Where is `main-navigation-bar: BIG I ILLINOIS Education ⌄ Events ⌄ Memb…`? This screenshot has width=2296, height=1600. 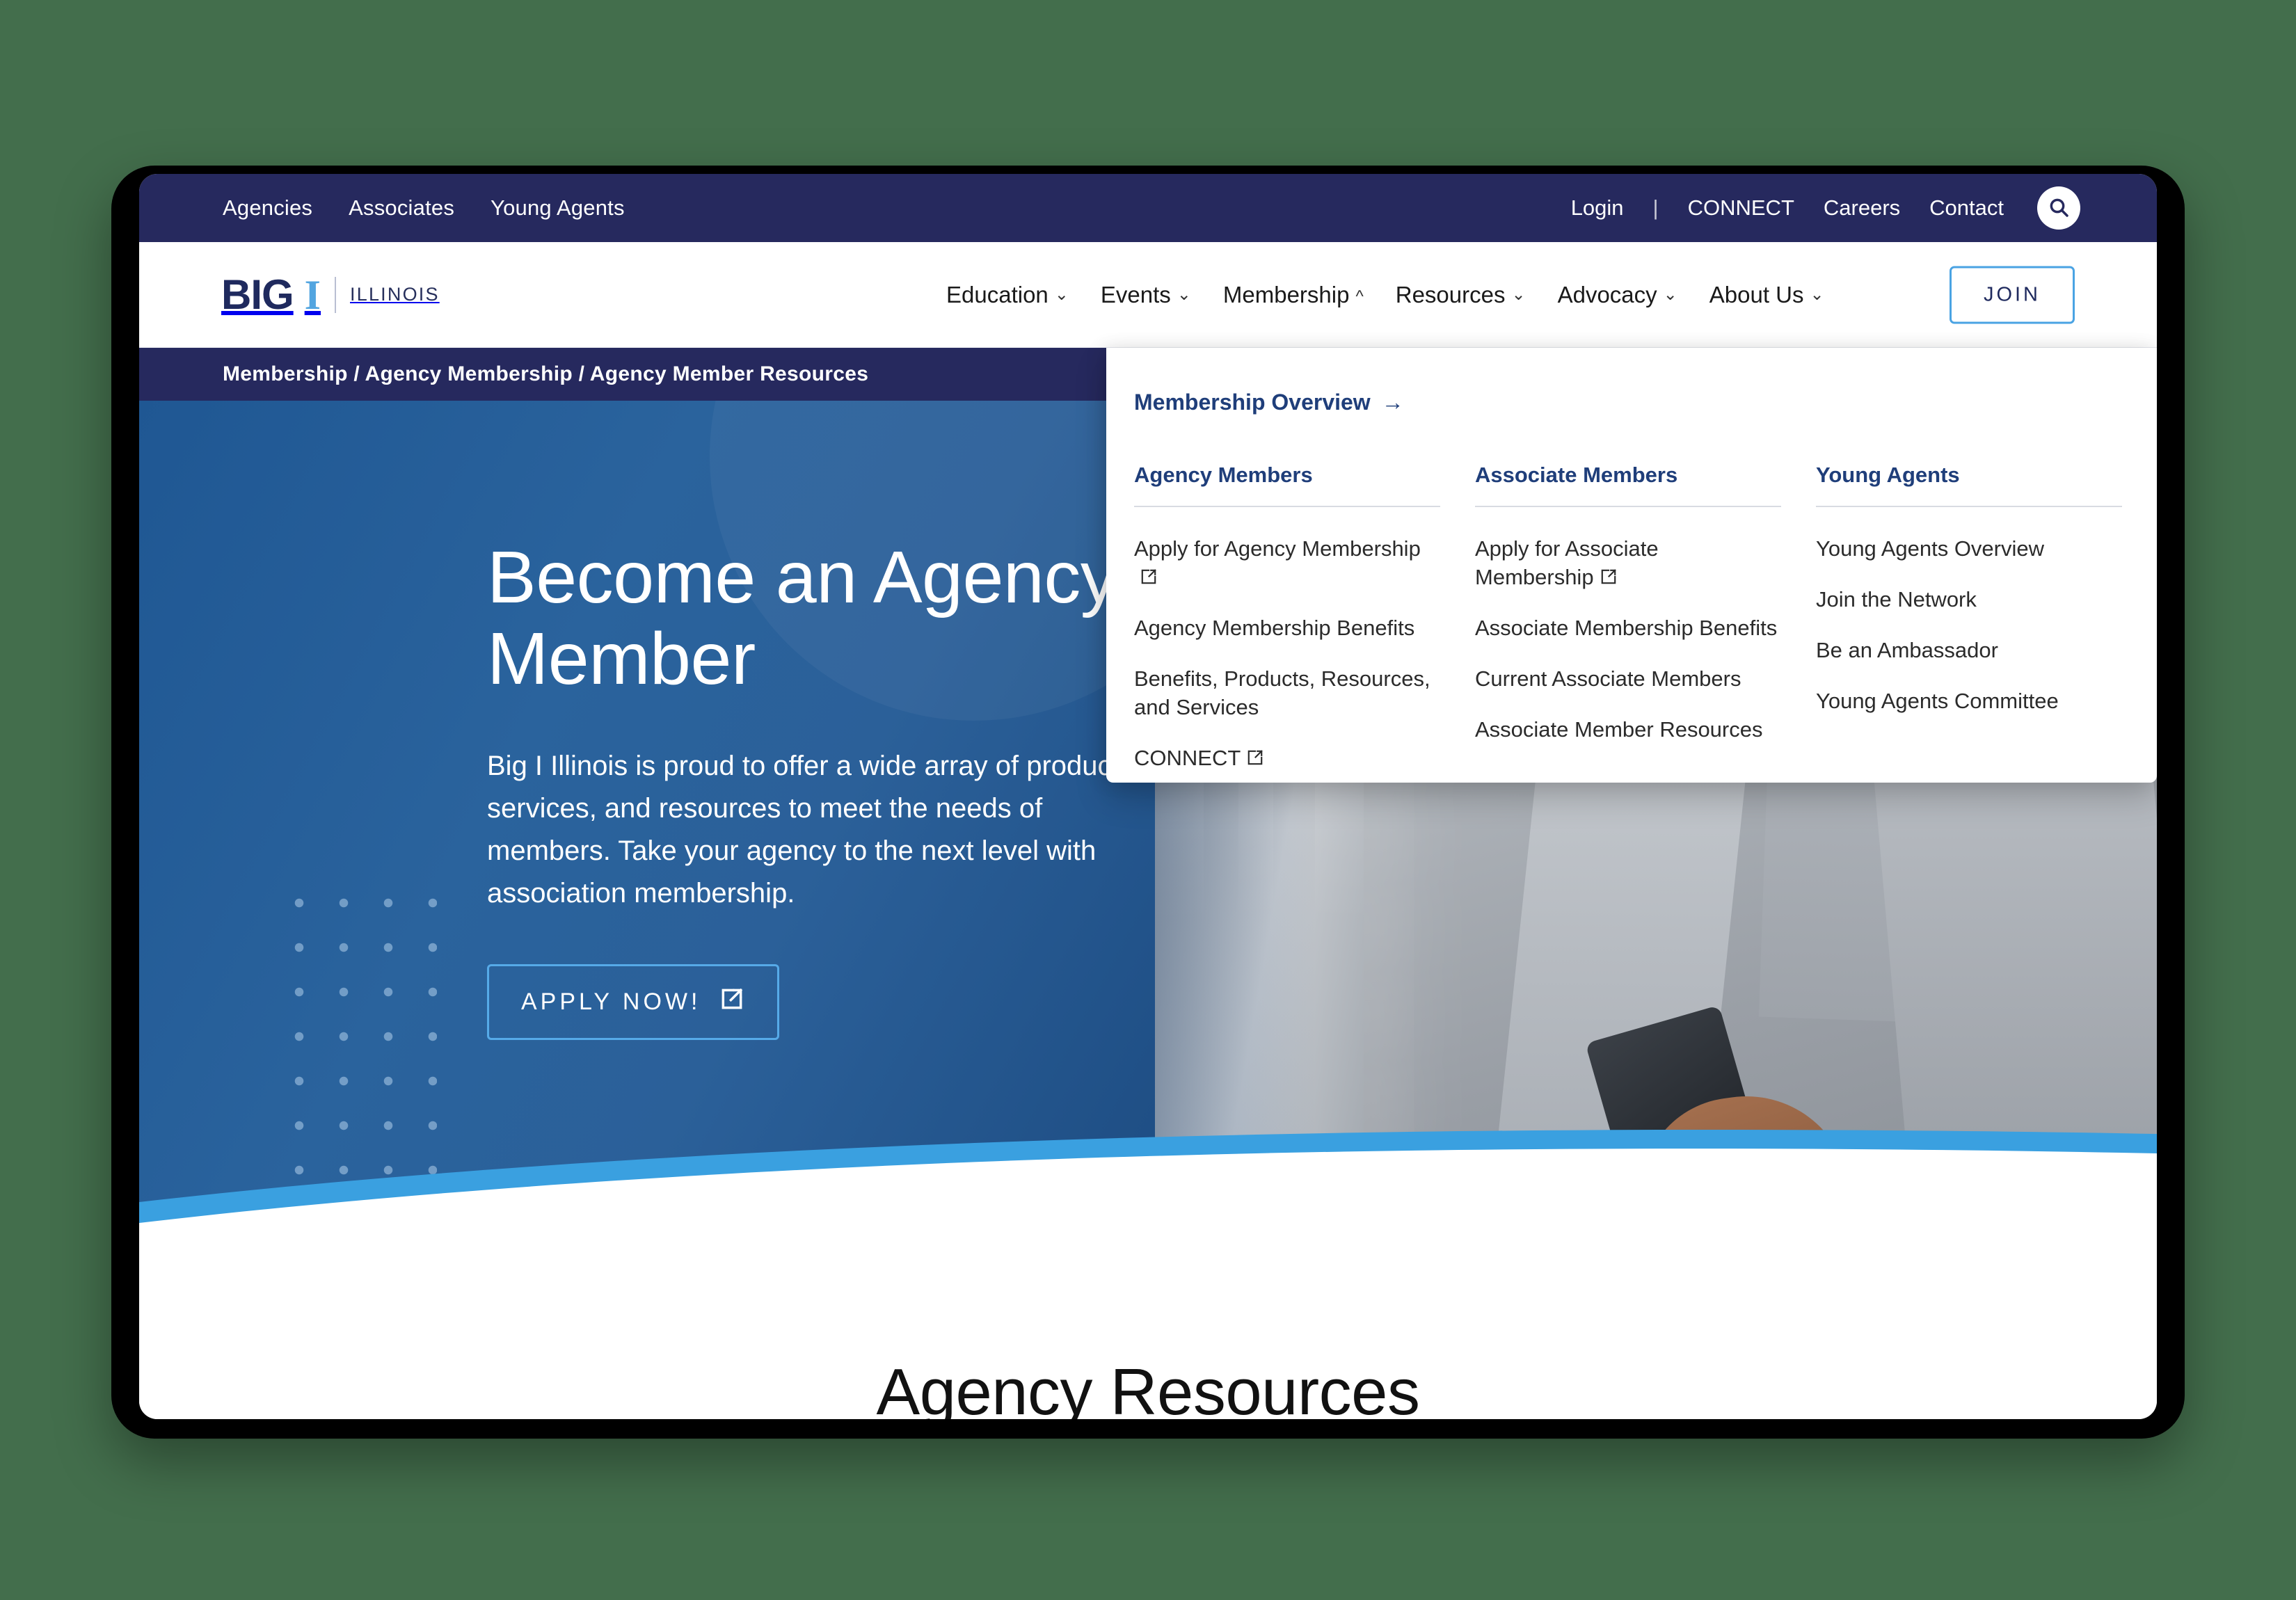
main-navigation-bar: BIG I ILLINOIS Education ⌄ Events ⌄ Memb… is located at coordinates (1148, 295).